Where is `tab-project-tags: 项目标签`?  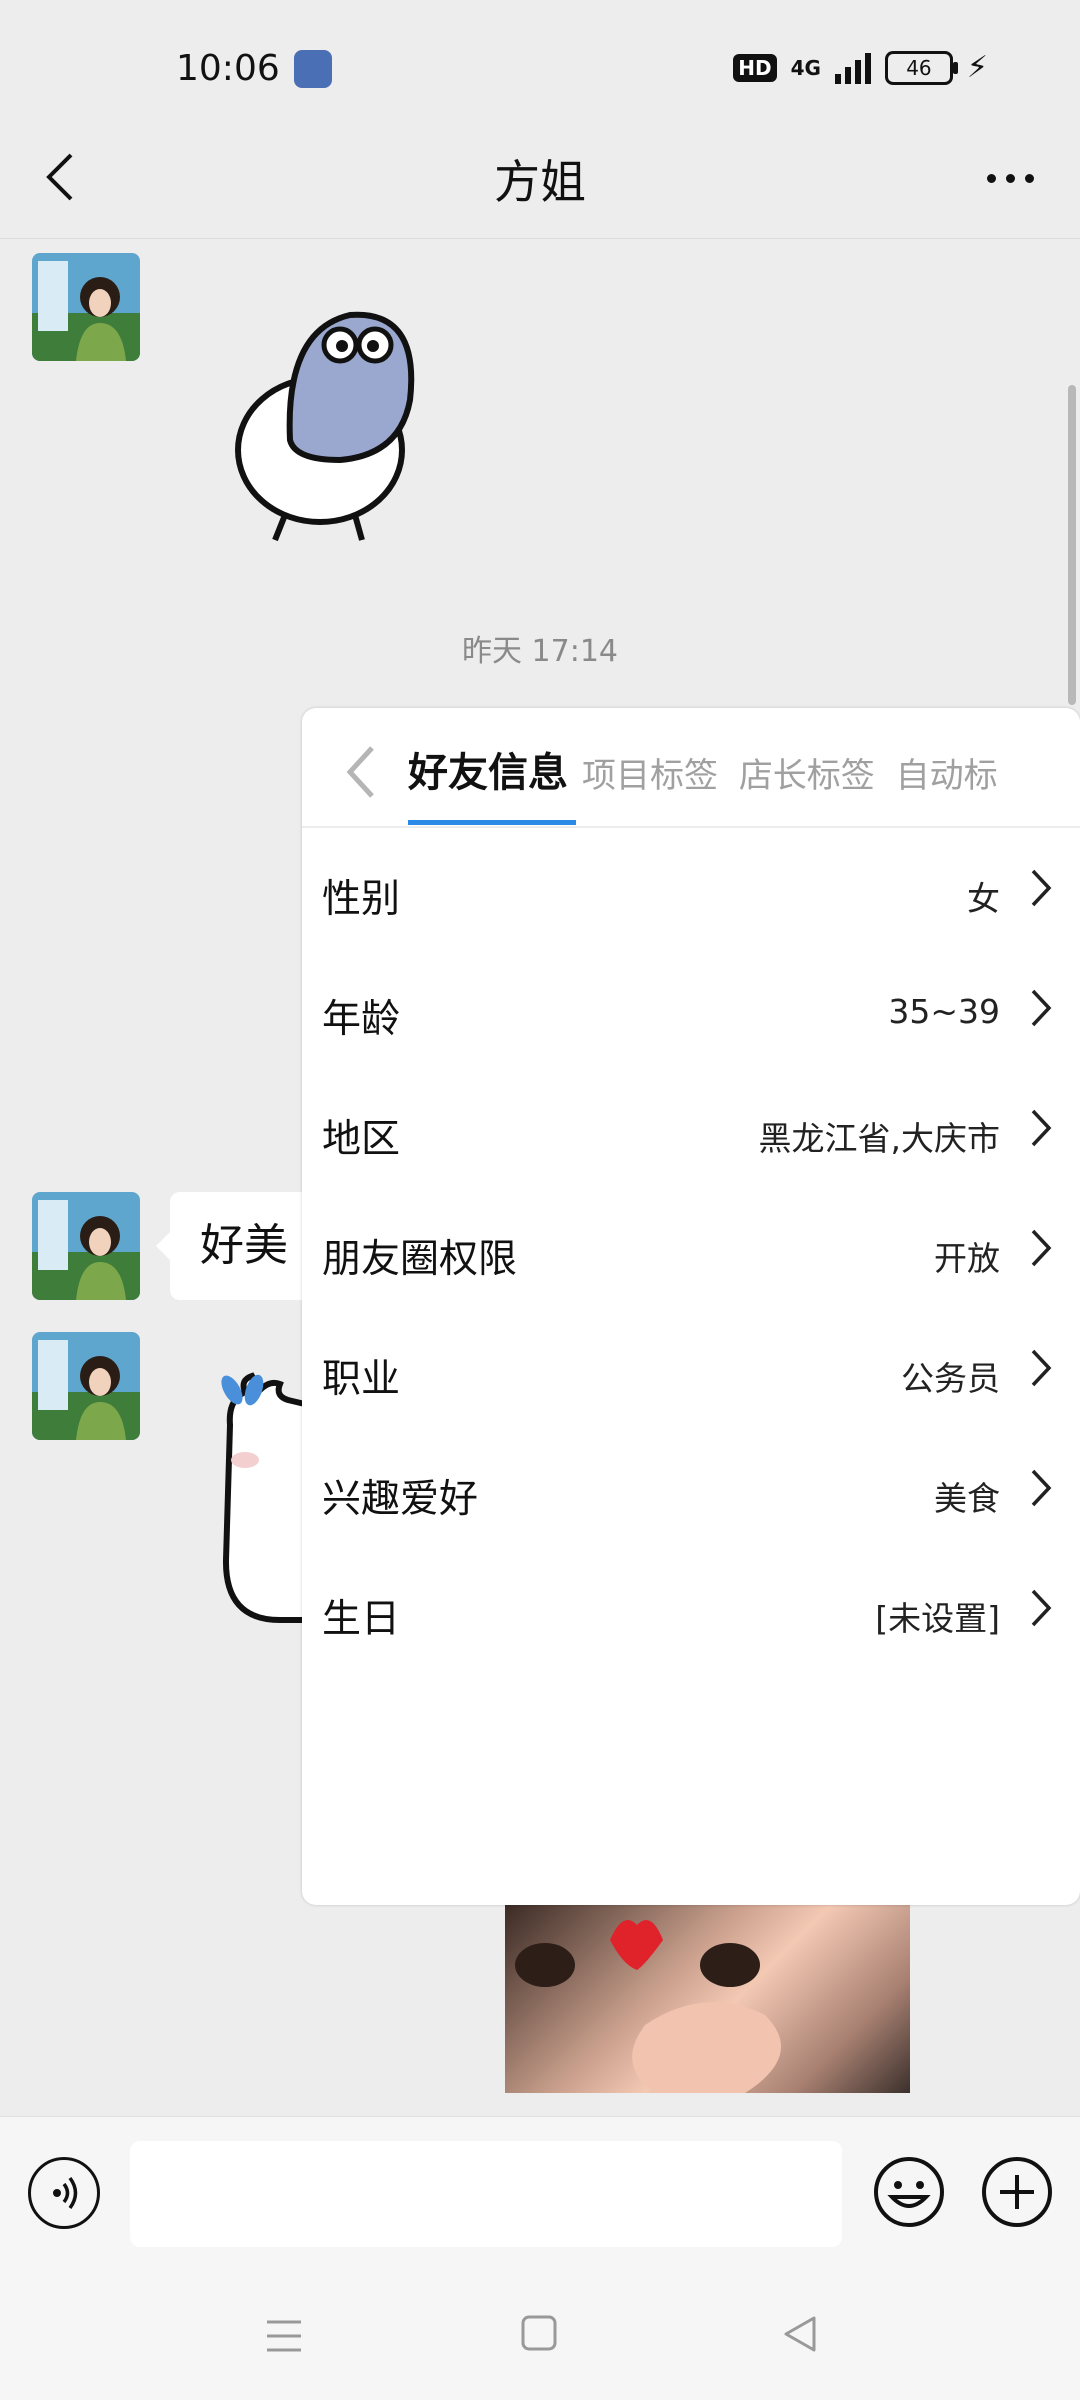 tab-project-tags: 项目标签 is located at coordinates (650, 776).